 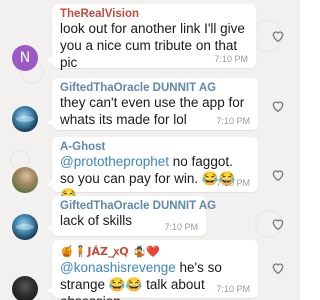 What do you see at coordinates (118, 267) in the screenshot?
I see `mention-link: @konashisrevenge` at bounding box center [118, 267].